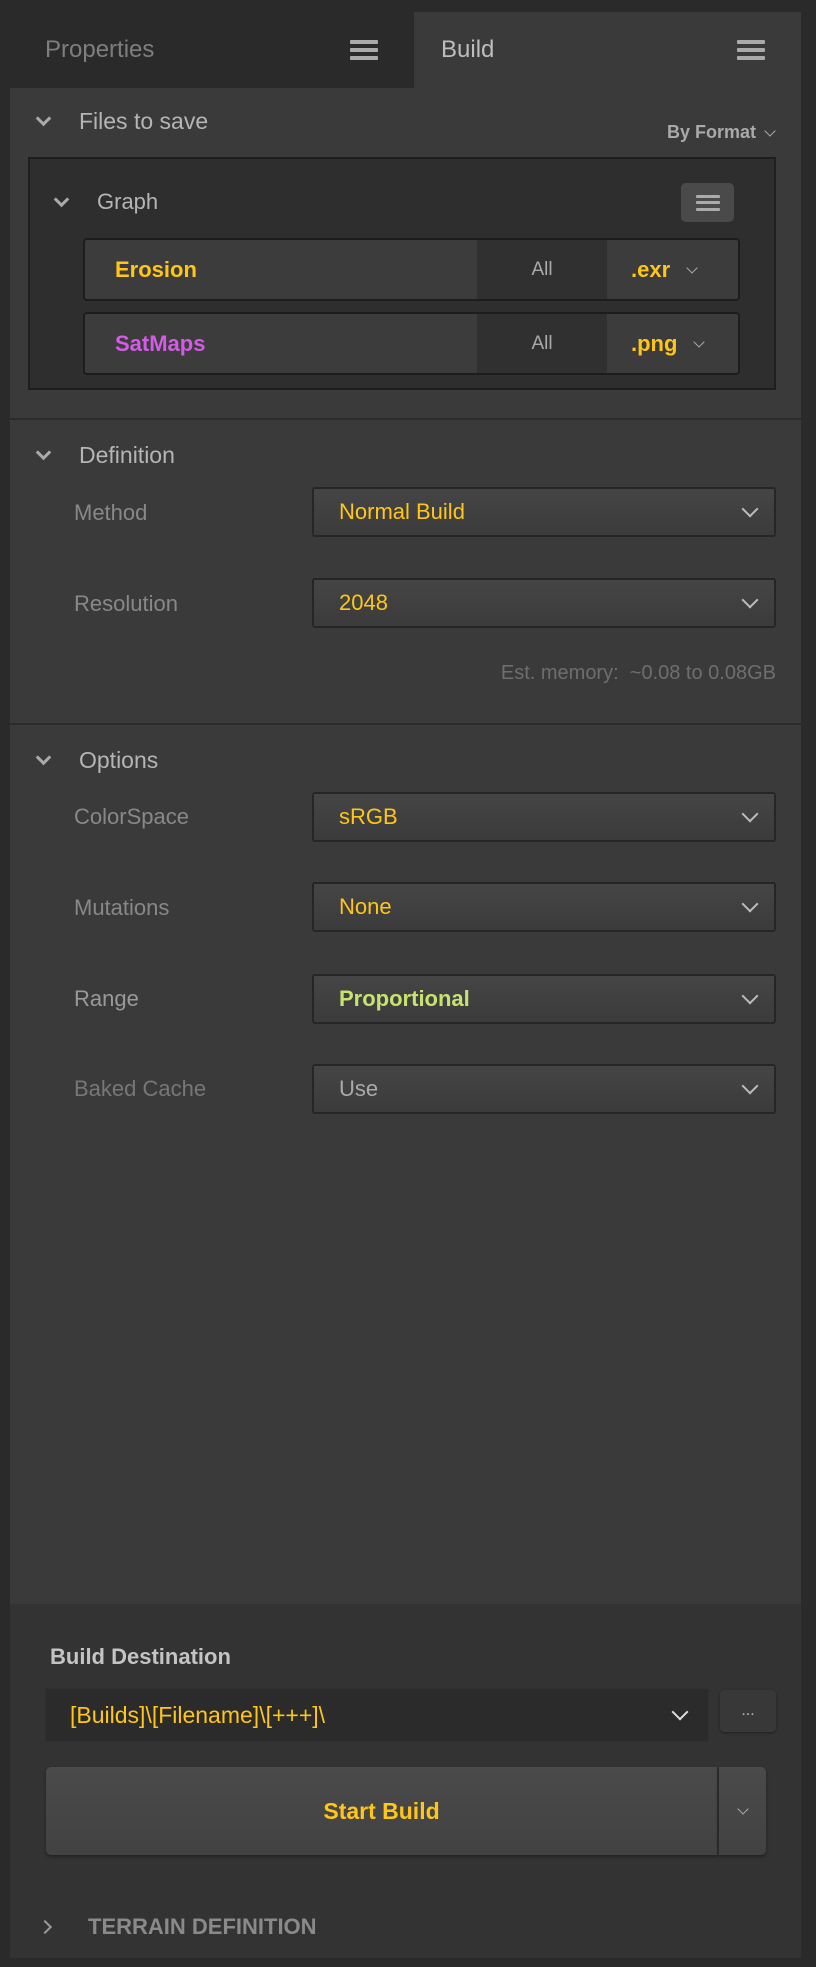 This screenshot has height=1967, width=816. What do you see at coordinates (544, 512) in the screenshot?
I see `method-dropdown: Normal Build` at bounding box center [544, 512].